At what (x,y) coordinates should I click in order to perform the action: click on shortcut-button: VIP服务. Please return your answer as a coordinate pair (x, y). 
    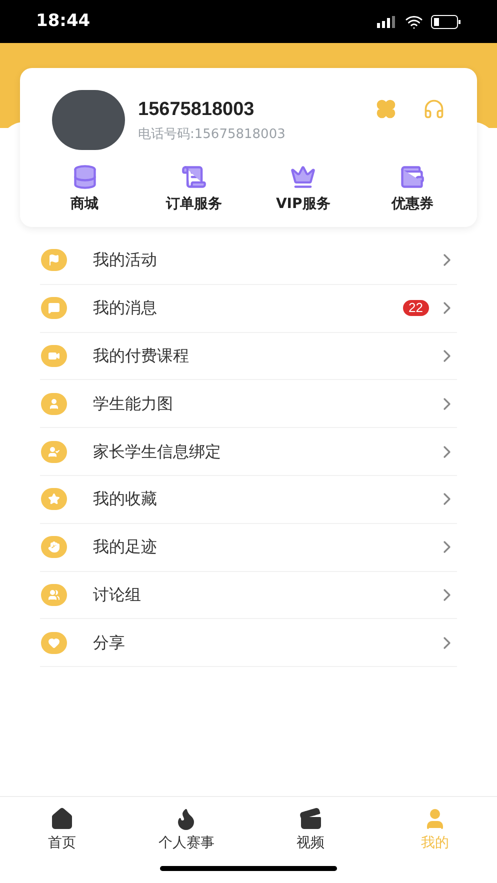
    Looking at the image, I should click on (303, 189).